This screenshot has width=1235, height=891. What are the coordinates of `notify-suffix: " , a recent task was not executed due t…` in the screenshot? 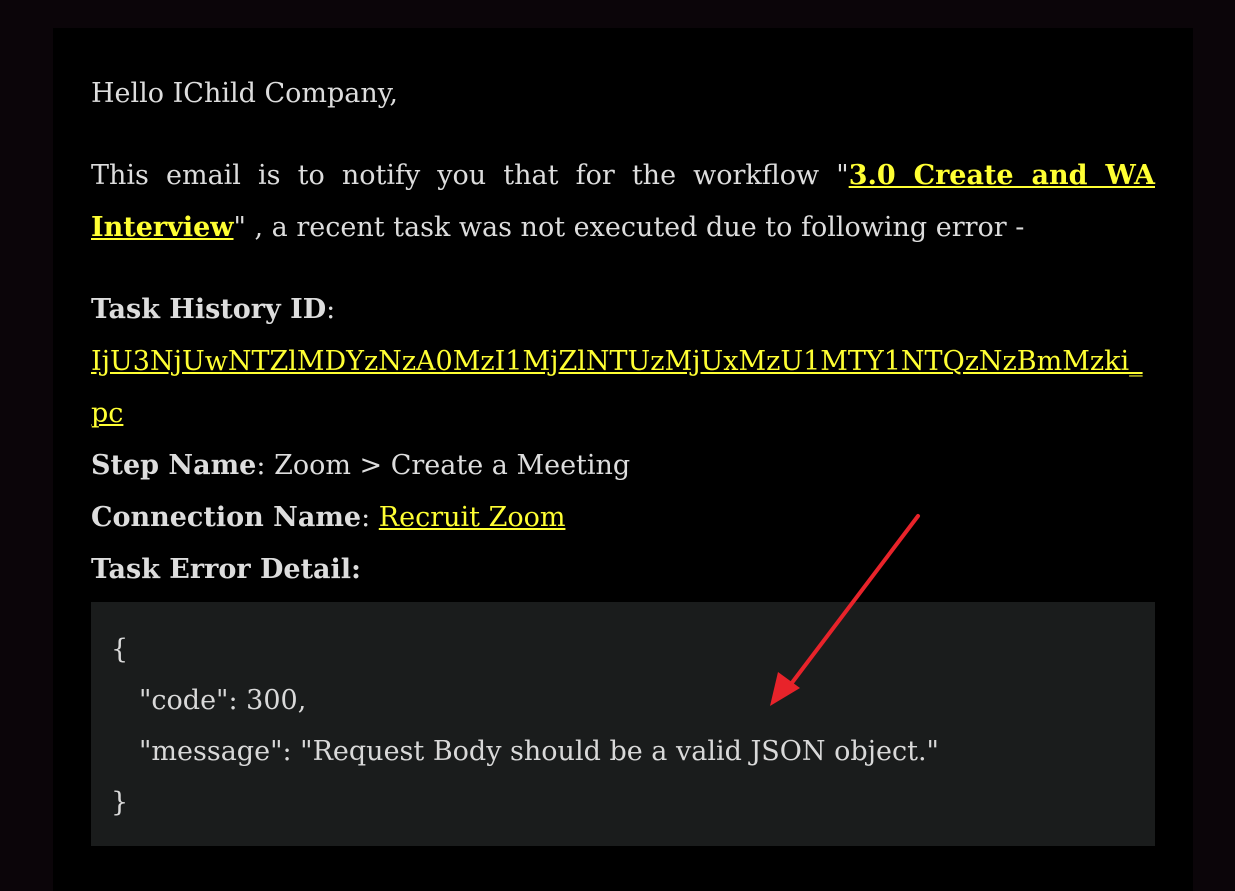 It's located at (629, 227).